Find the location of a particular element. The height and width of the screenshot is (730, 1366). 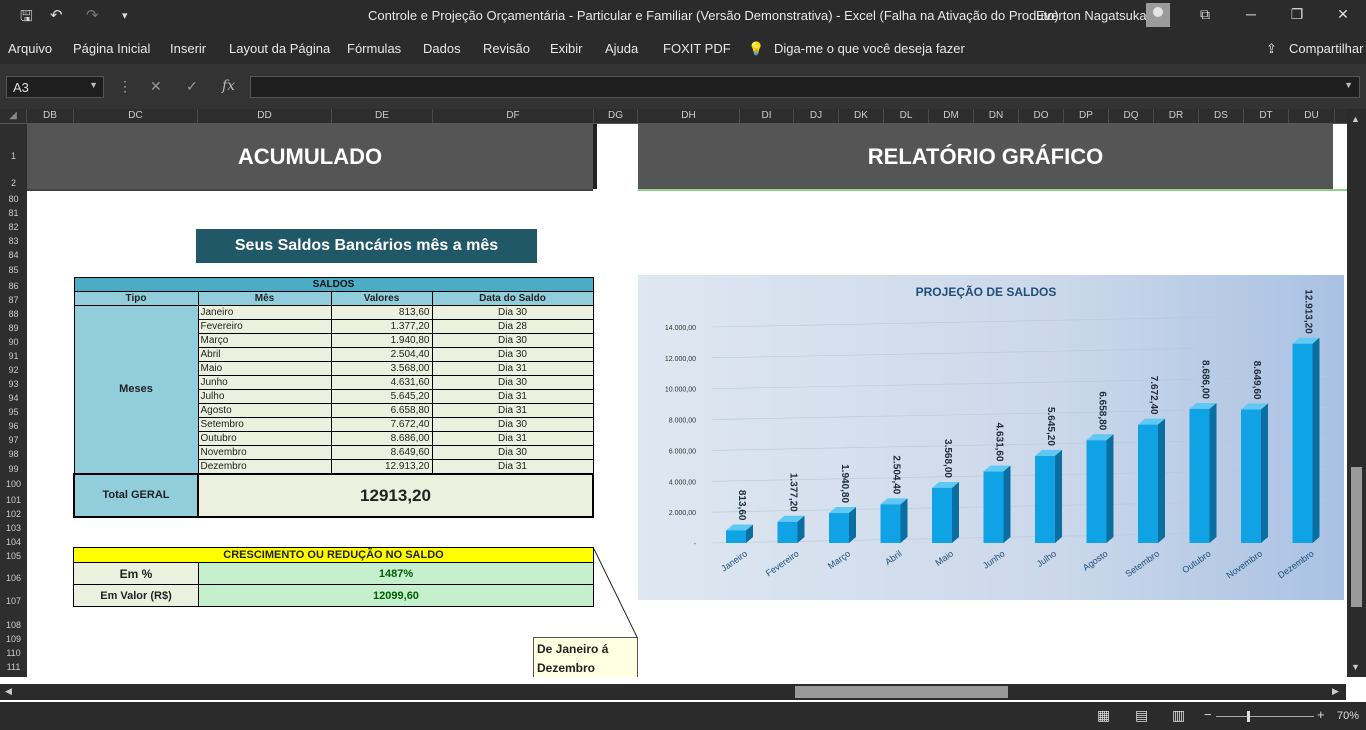

column-header: DF is located at coordinates (513, 116).